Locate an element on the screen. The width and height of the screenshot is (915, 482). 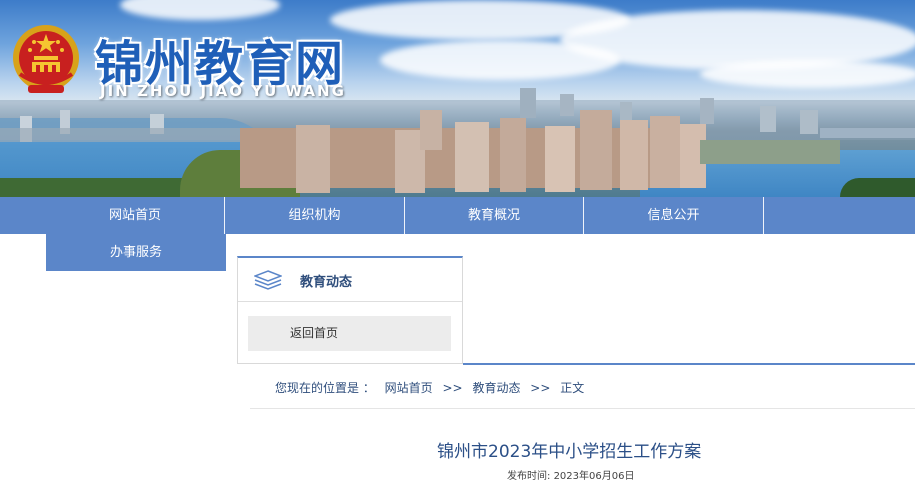
publish-info: 发布时间: 2023年06月06日 is located at coordinates (570, 474).